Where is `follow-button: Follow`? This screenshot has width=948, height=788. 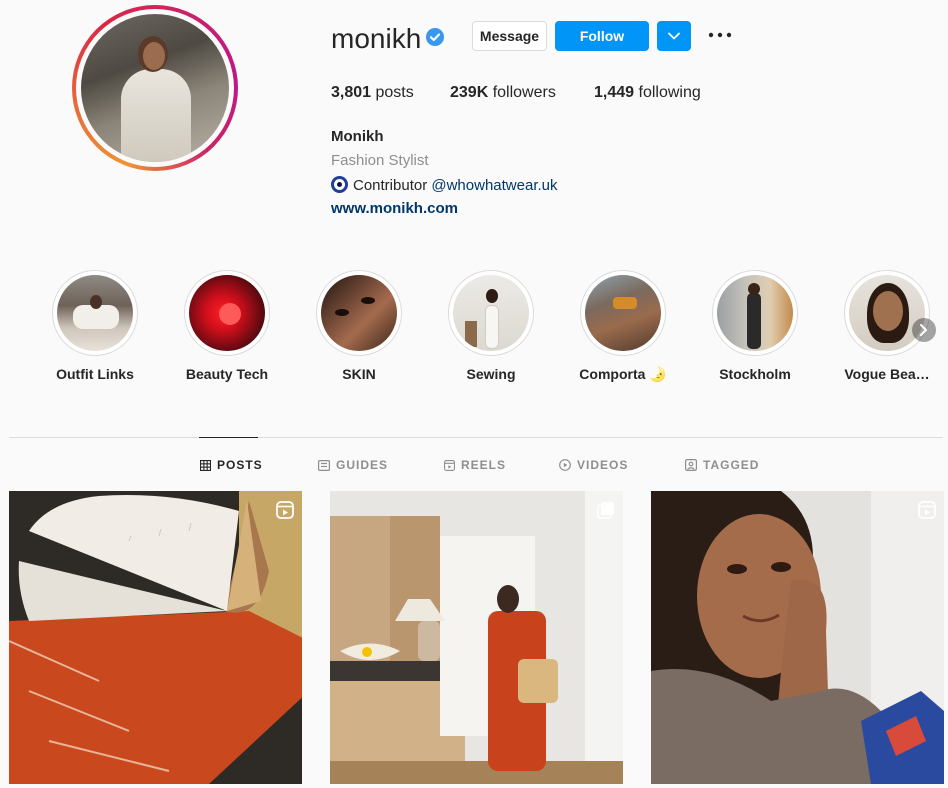 follow-button: Follow is located at coordinates (602, 36).